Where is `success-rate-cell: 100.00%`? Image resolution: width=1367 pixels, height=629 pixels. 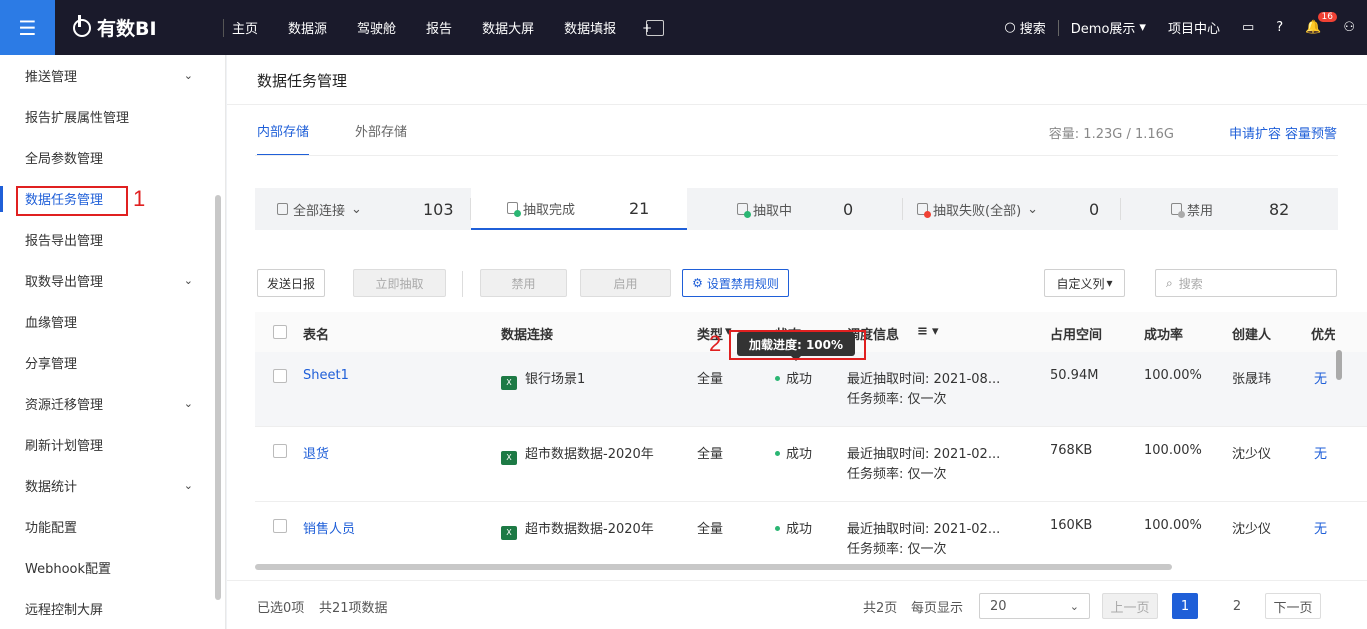 success-rate-cell: 100.00% is located at coordinates (1173, 450).